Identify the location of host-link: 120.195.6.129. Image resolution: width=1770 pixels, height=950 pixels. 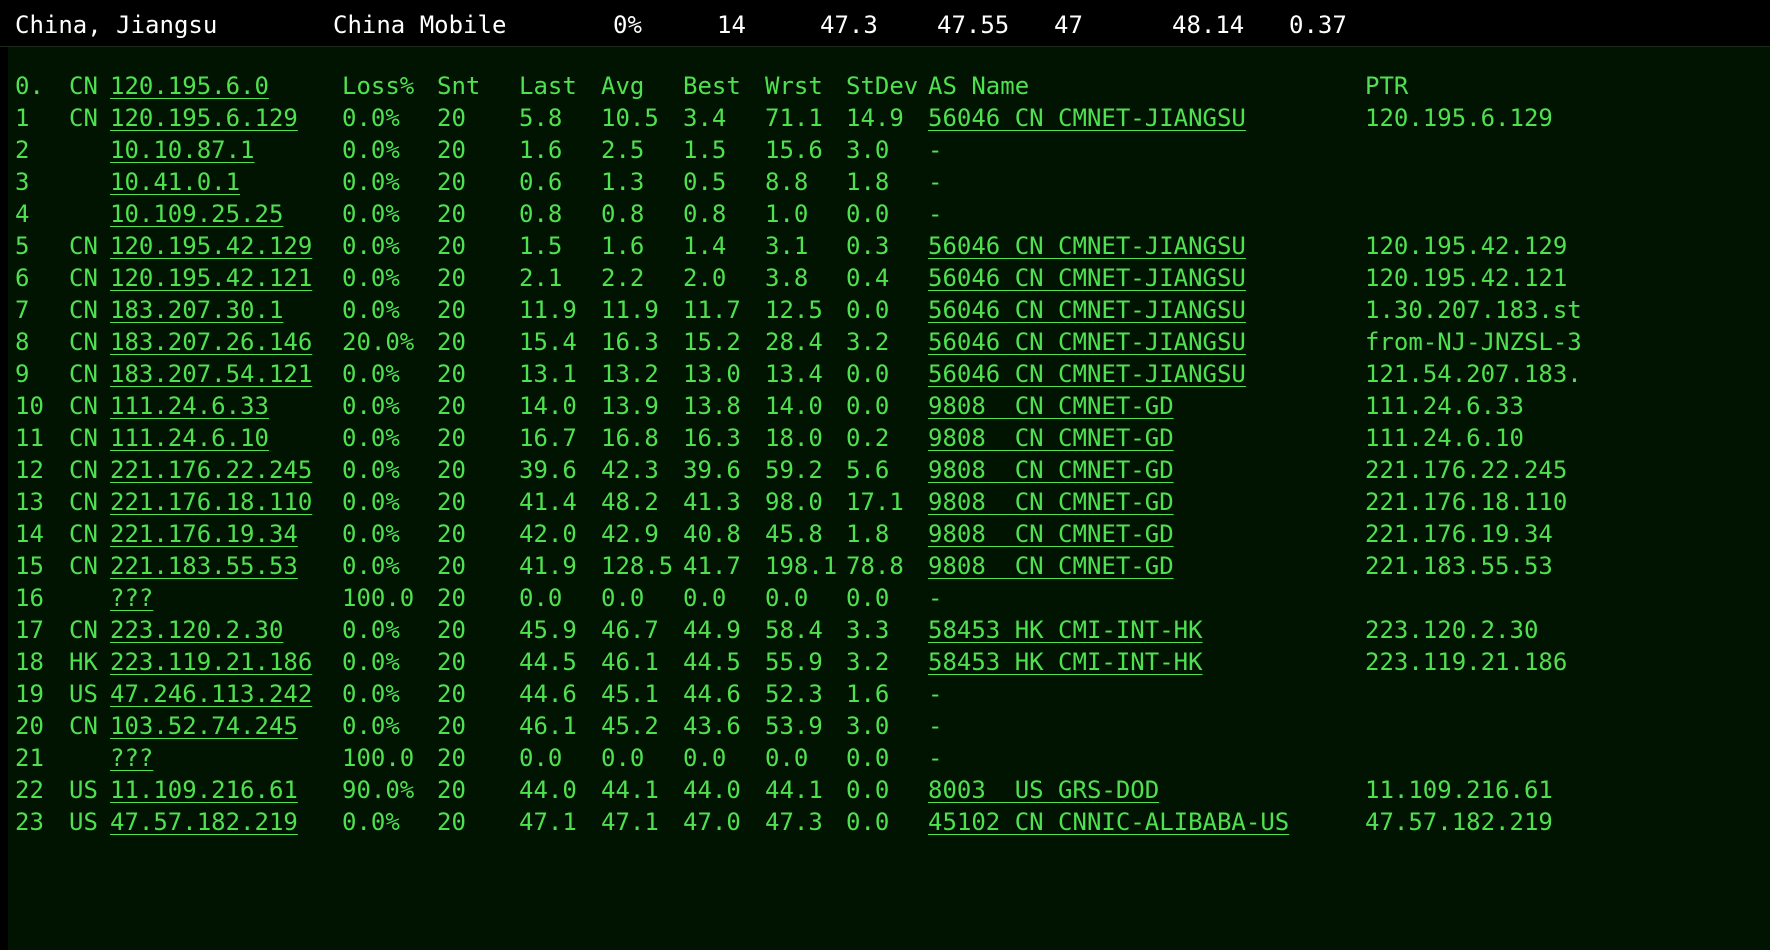
(204, 118).